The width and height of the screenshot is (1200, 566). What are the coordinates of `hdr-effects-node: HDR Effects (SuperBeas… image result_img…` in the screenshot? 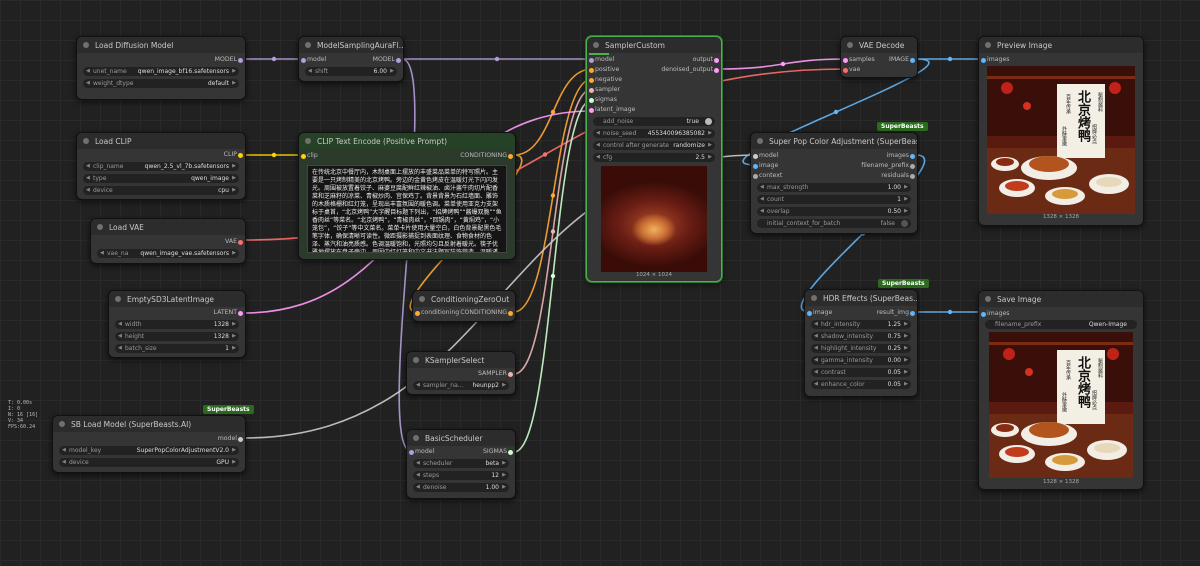 It's located at (861, 343).